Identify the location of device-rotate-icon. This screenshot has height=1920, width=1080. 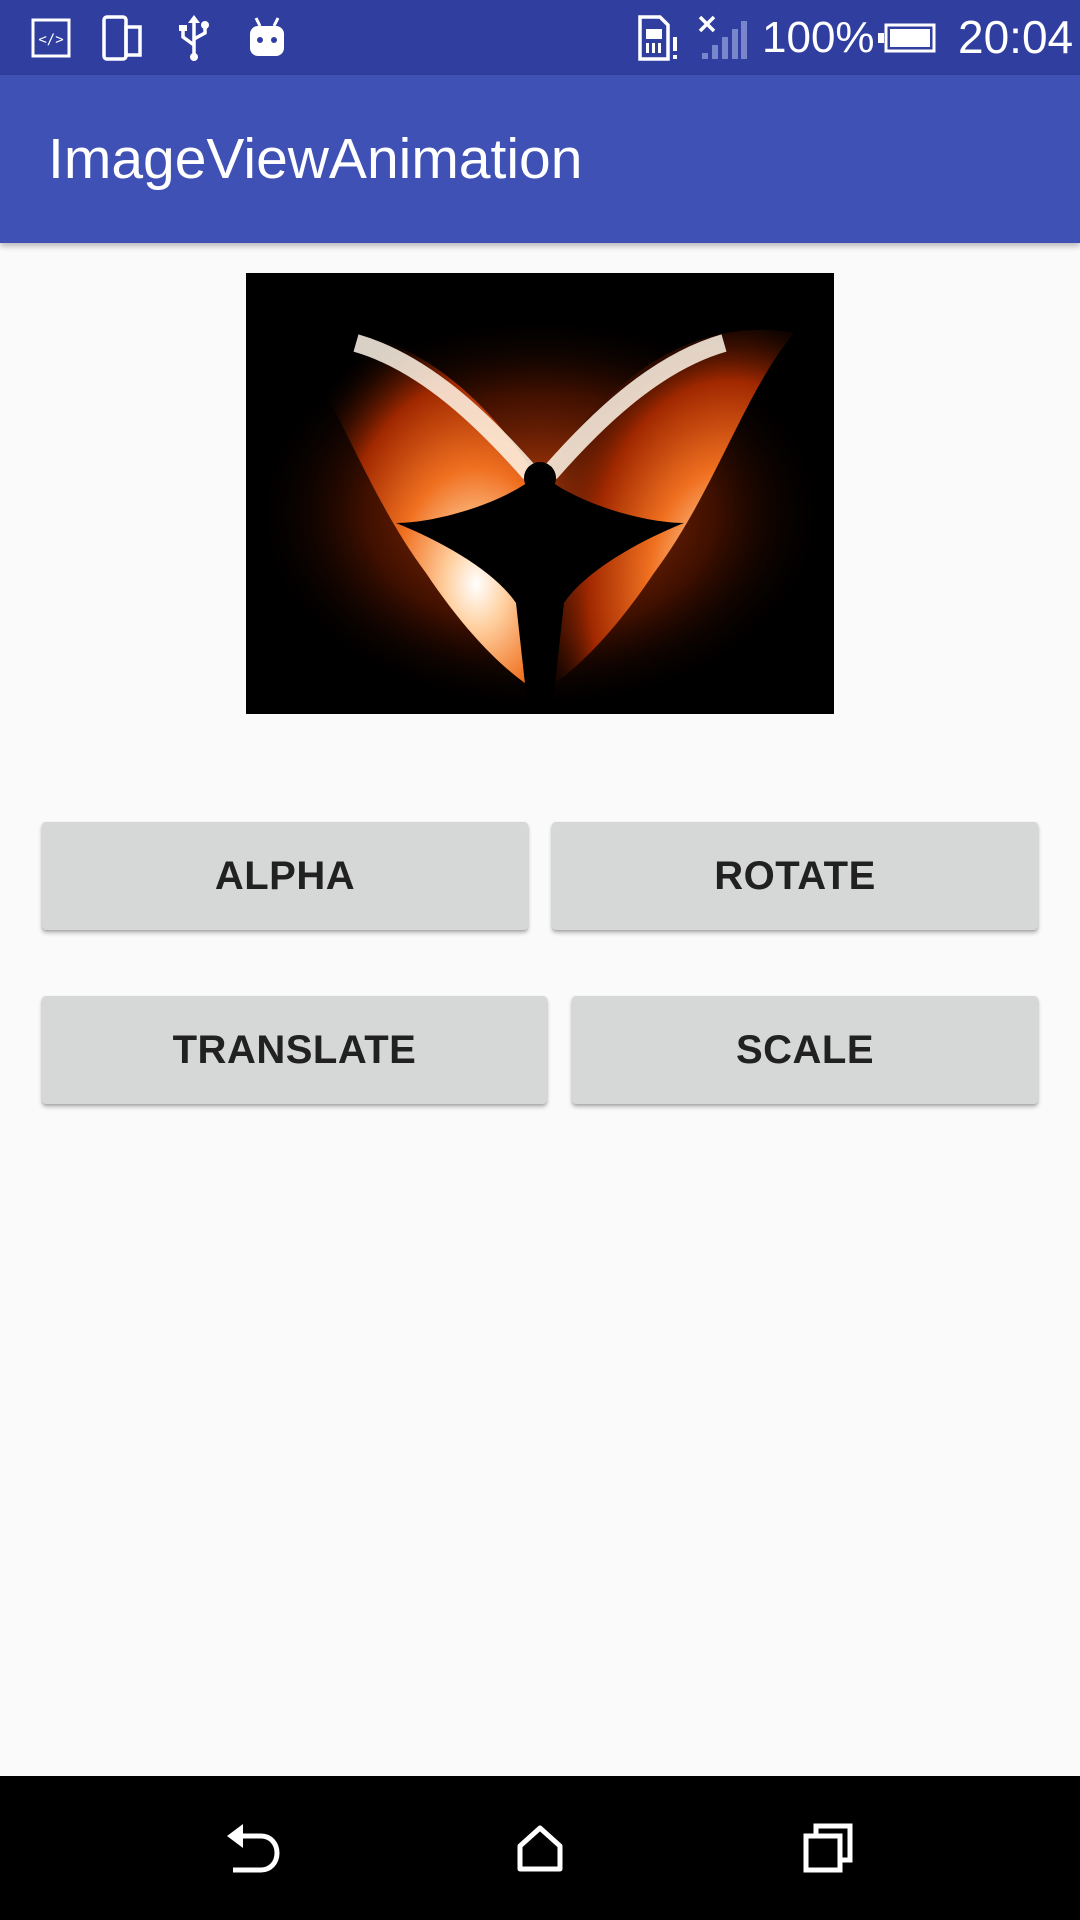
(122, 37).